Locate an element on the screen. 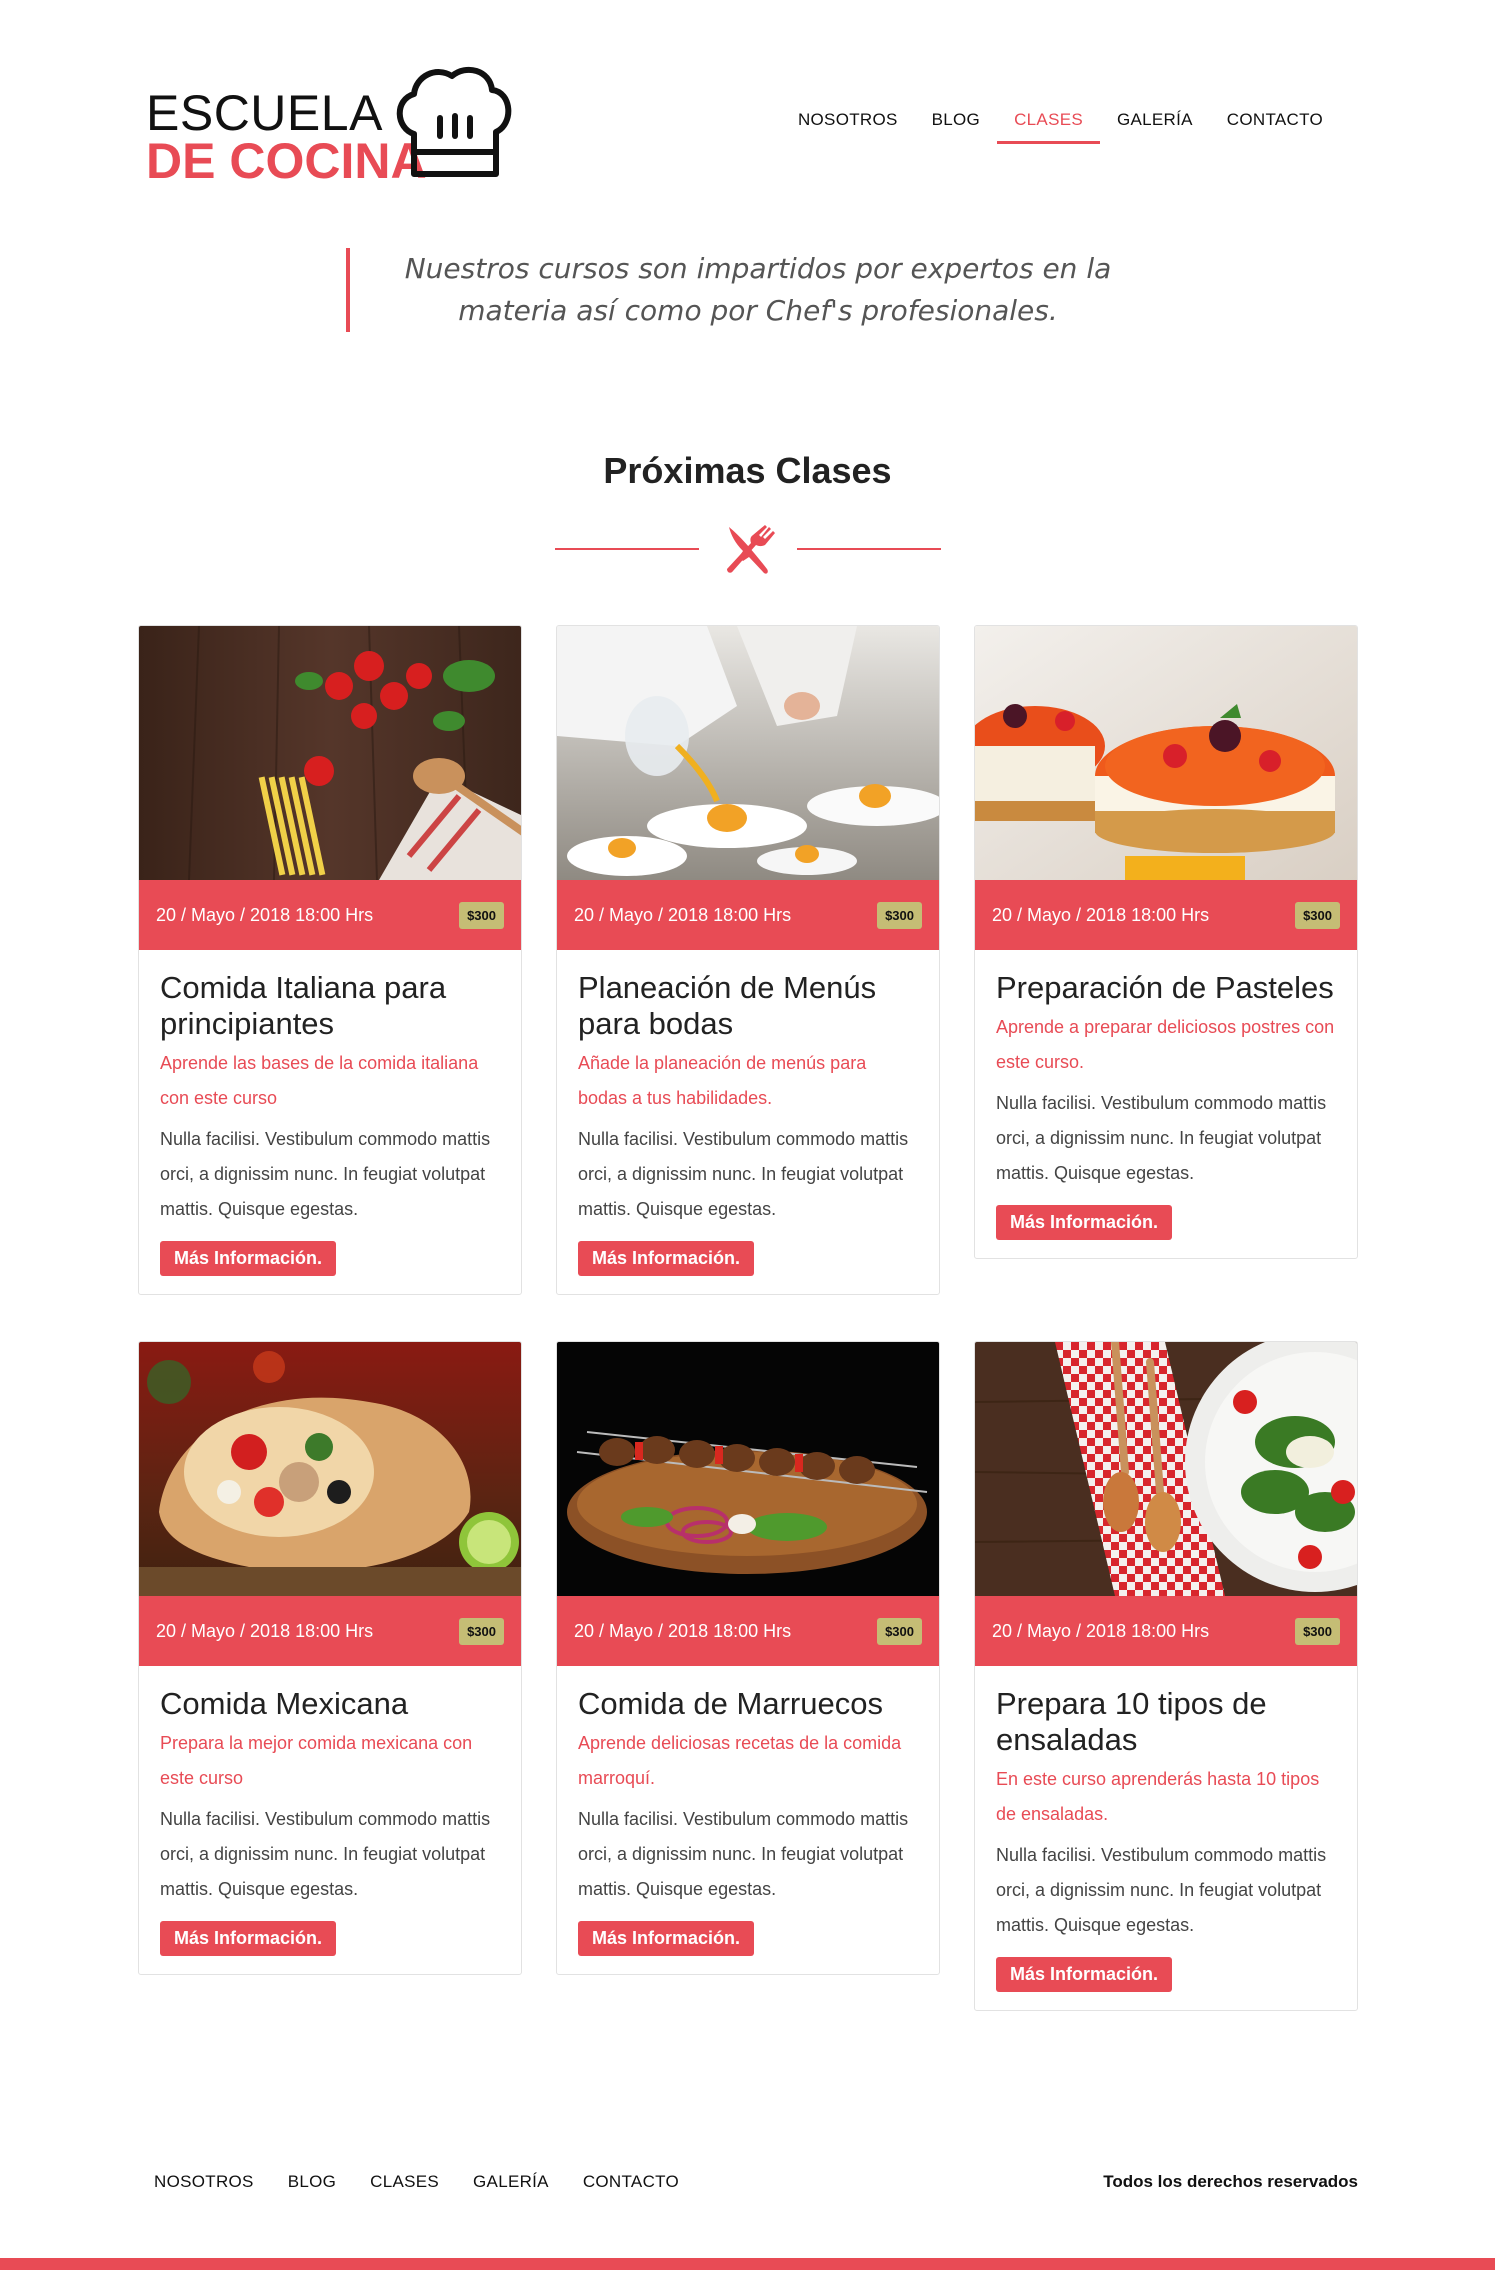  card-title: Comida Italiana para principiantes is located at coordinates (303, 1005).